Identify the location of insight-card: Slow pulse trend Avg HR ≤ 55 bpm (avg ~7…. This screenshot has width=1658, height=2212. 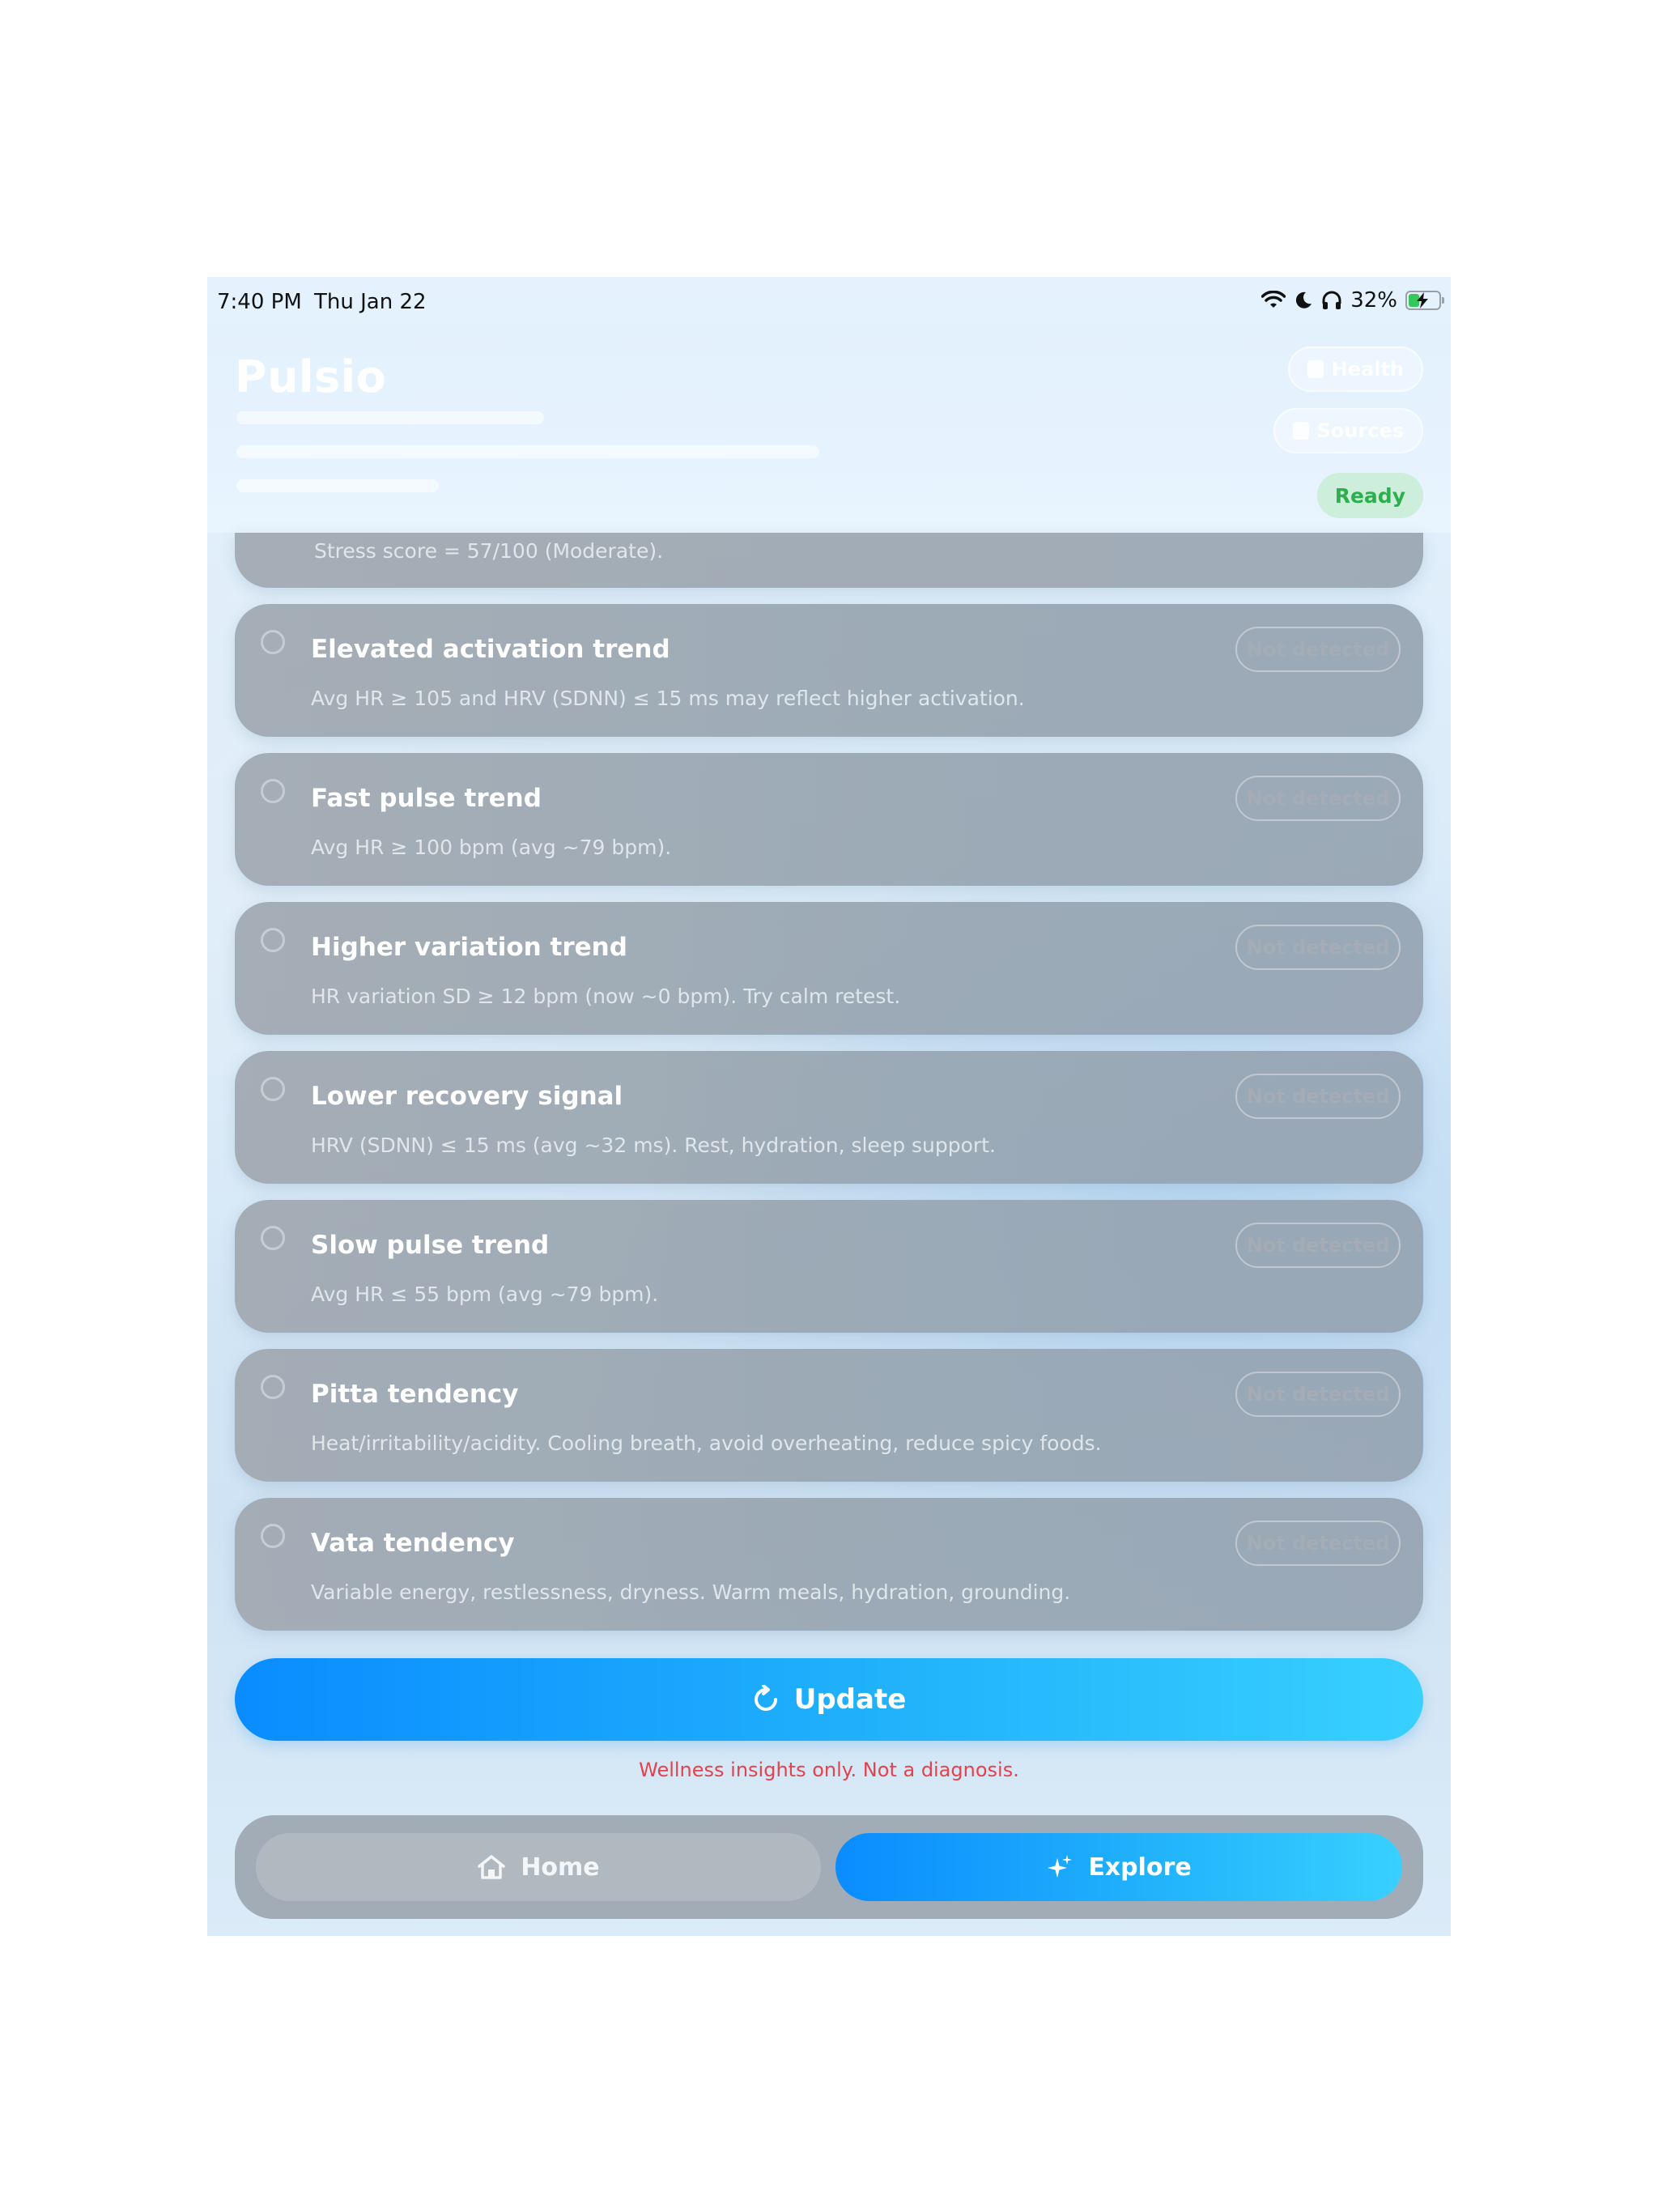
(829, 1266).